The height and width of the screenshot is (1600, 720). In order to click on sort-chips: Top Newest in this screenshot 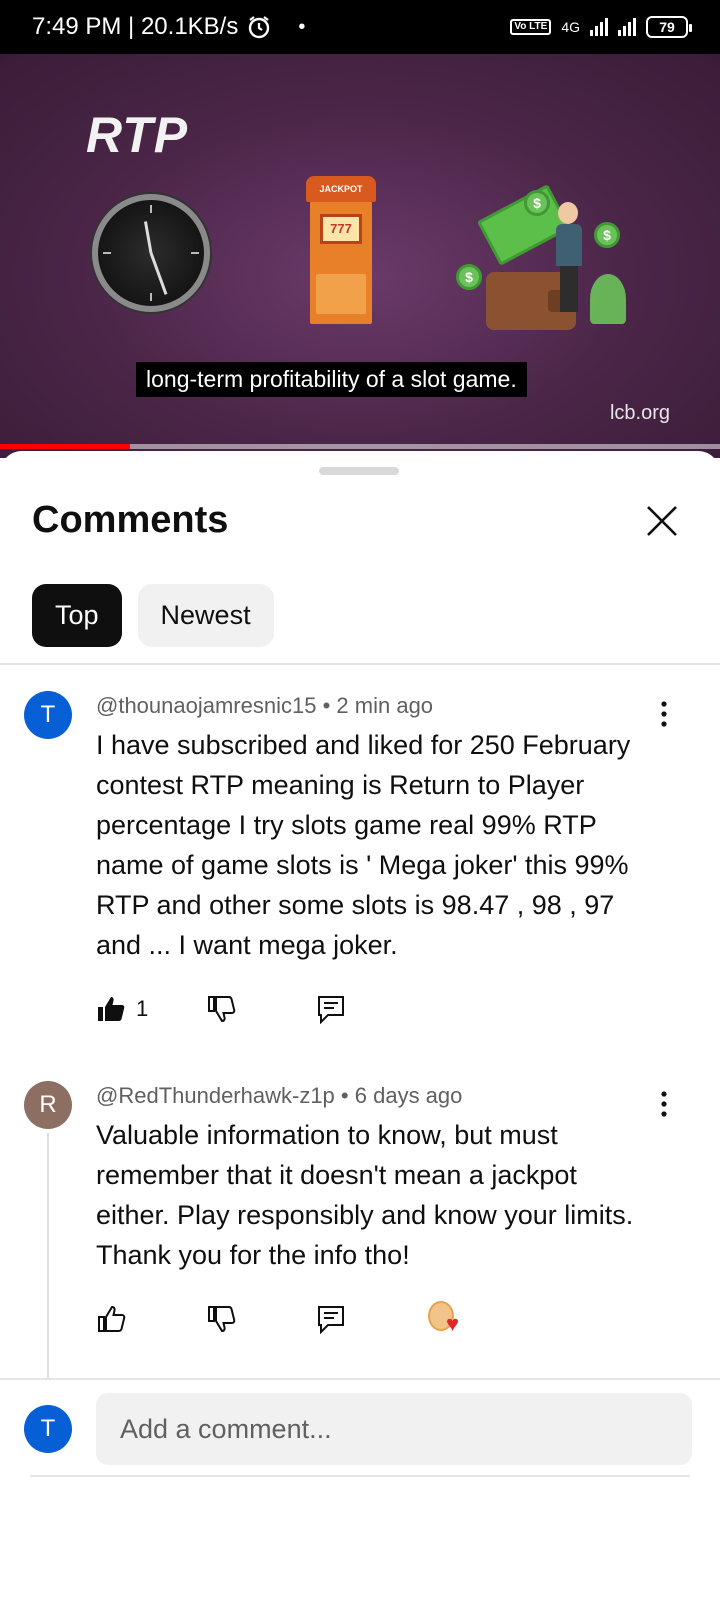, I will do `click(153, 615)`.